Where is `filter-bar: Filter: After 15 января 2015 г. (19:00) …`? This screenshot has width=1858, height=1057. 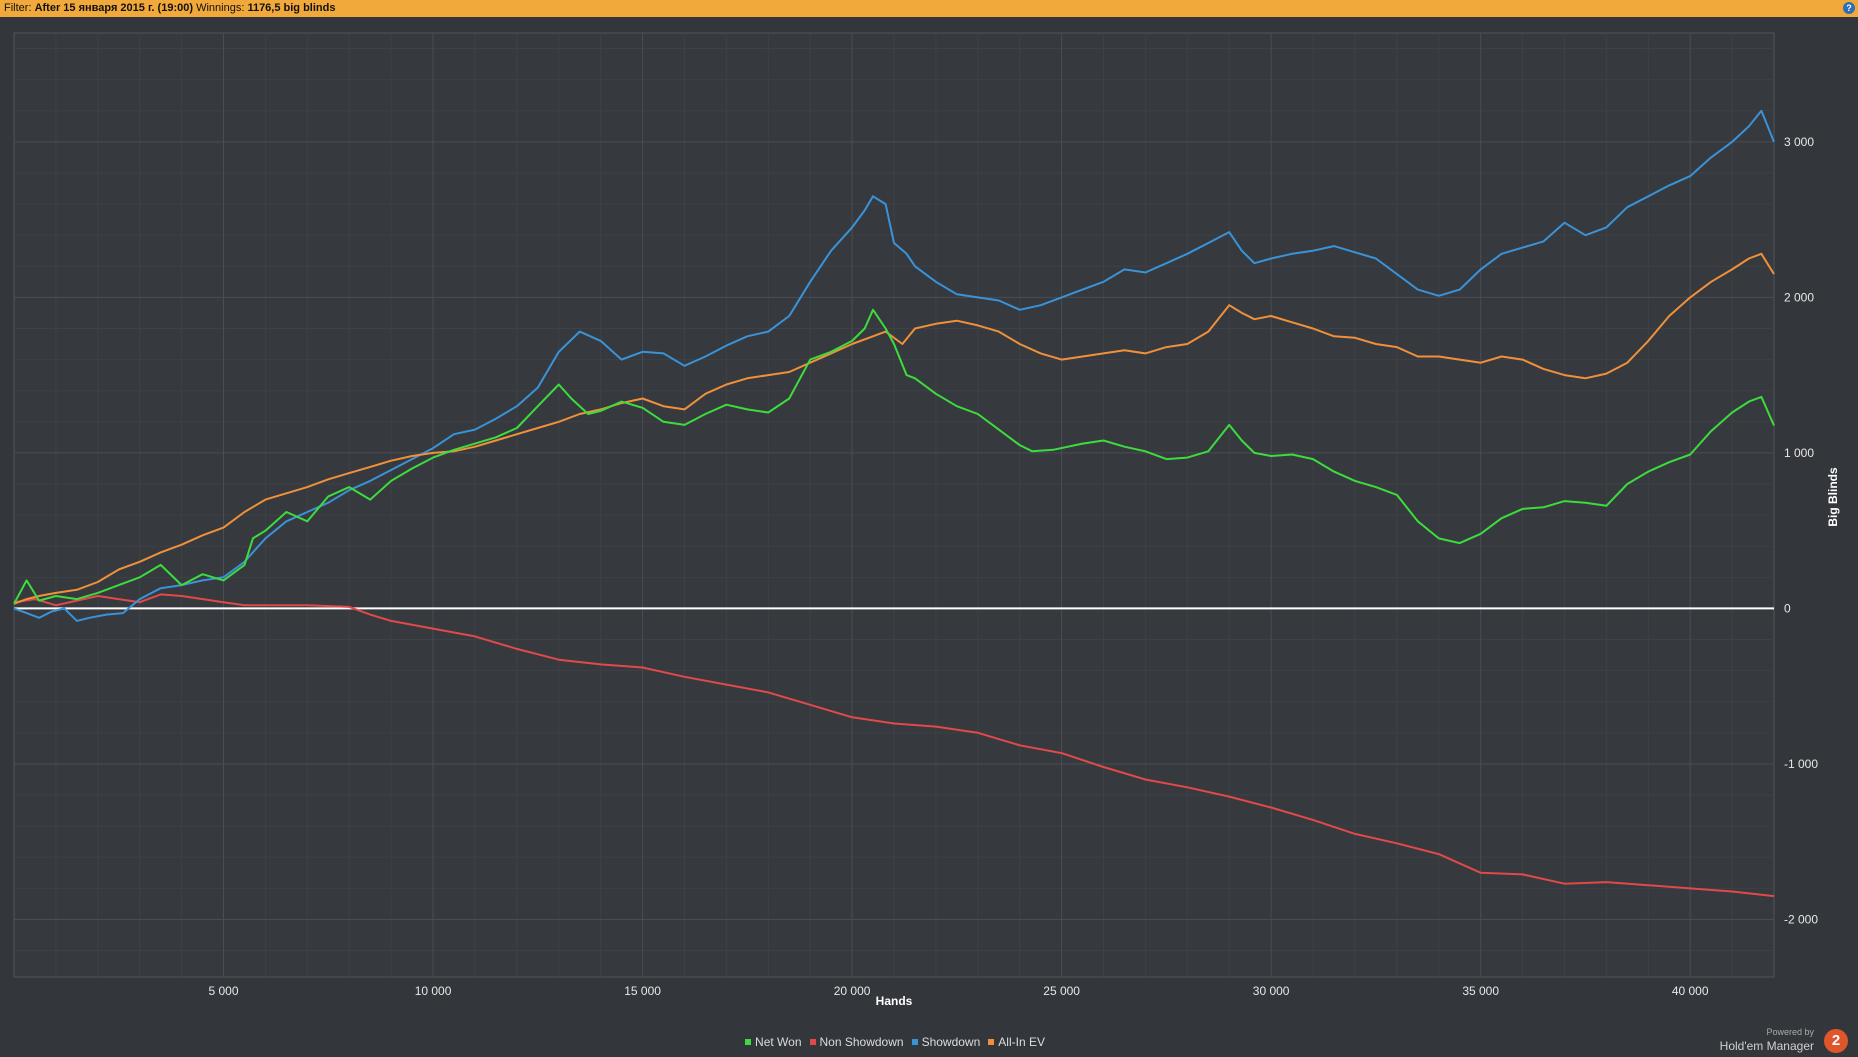 filter-bar: Filter: After 15 января 2015 г. (19:00) … is located at coordinates (929, 8).